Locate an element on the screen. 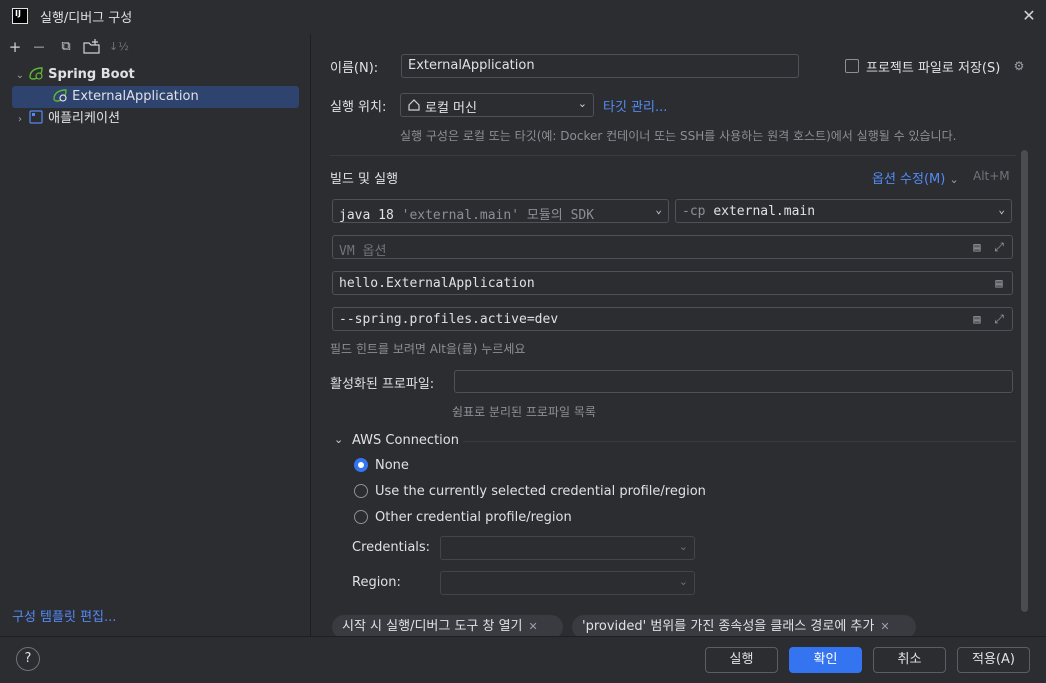 The width and height of the screenshot is (1046, 683). name-label: 이름(N): is located at coordinates (354, 68).